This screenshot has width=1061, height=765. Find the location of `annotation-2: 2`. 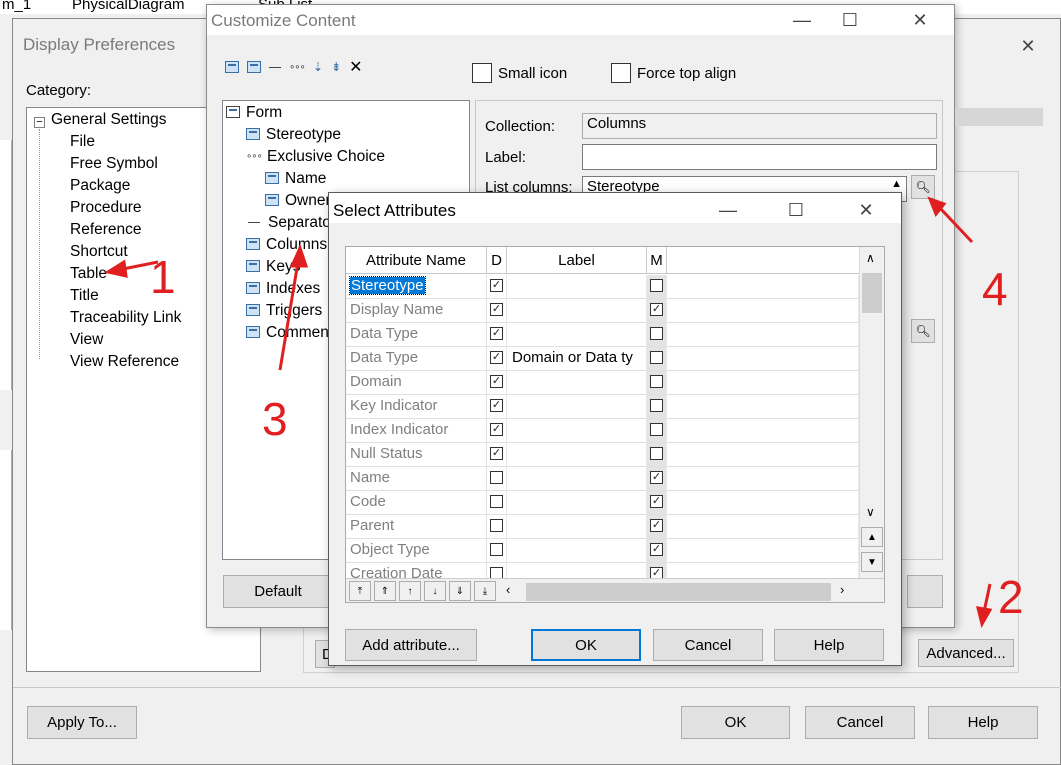

annotation-2: 2 is located at coordinates (1011, 597).